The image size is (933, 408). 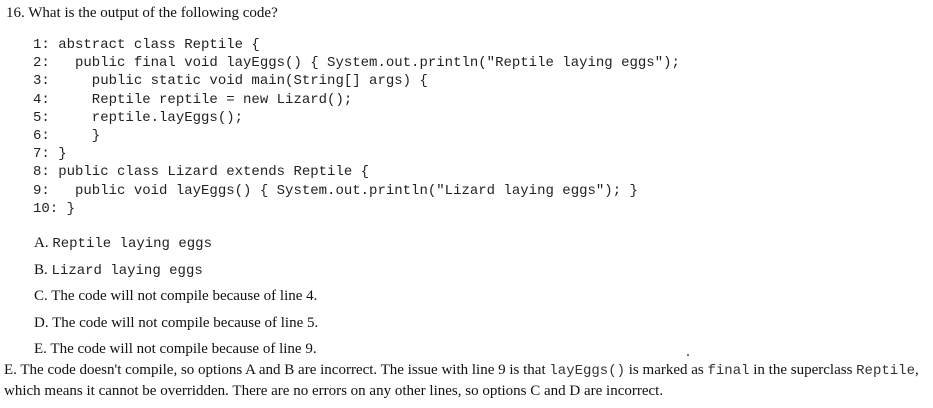 I want to click on answer-text-3: in the superclass, so click(x=803, y=370).